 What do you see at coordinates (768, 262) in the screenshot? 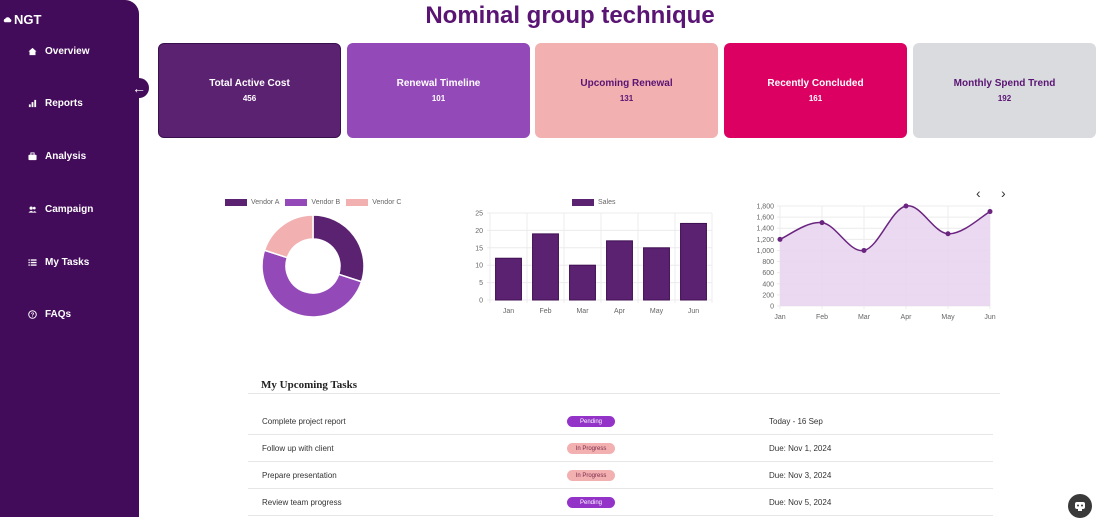
I see `y-tick-label: 800` at bounding box center [768, 262].